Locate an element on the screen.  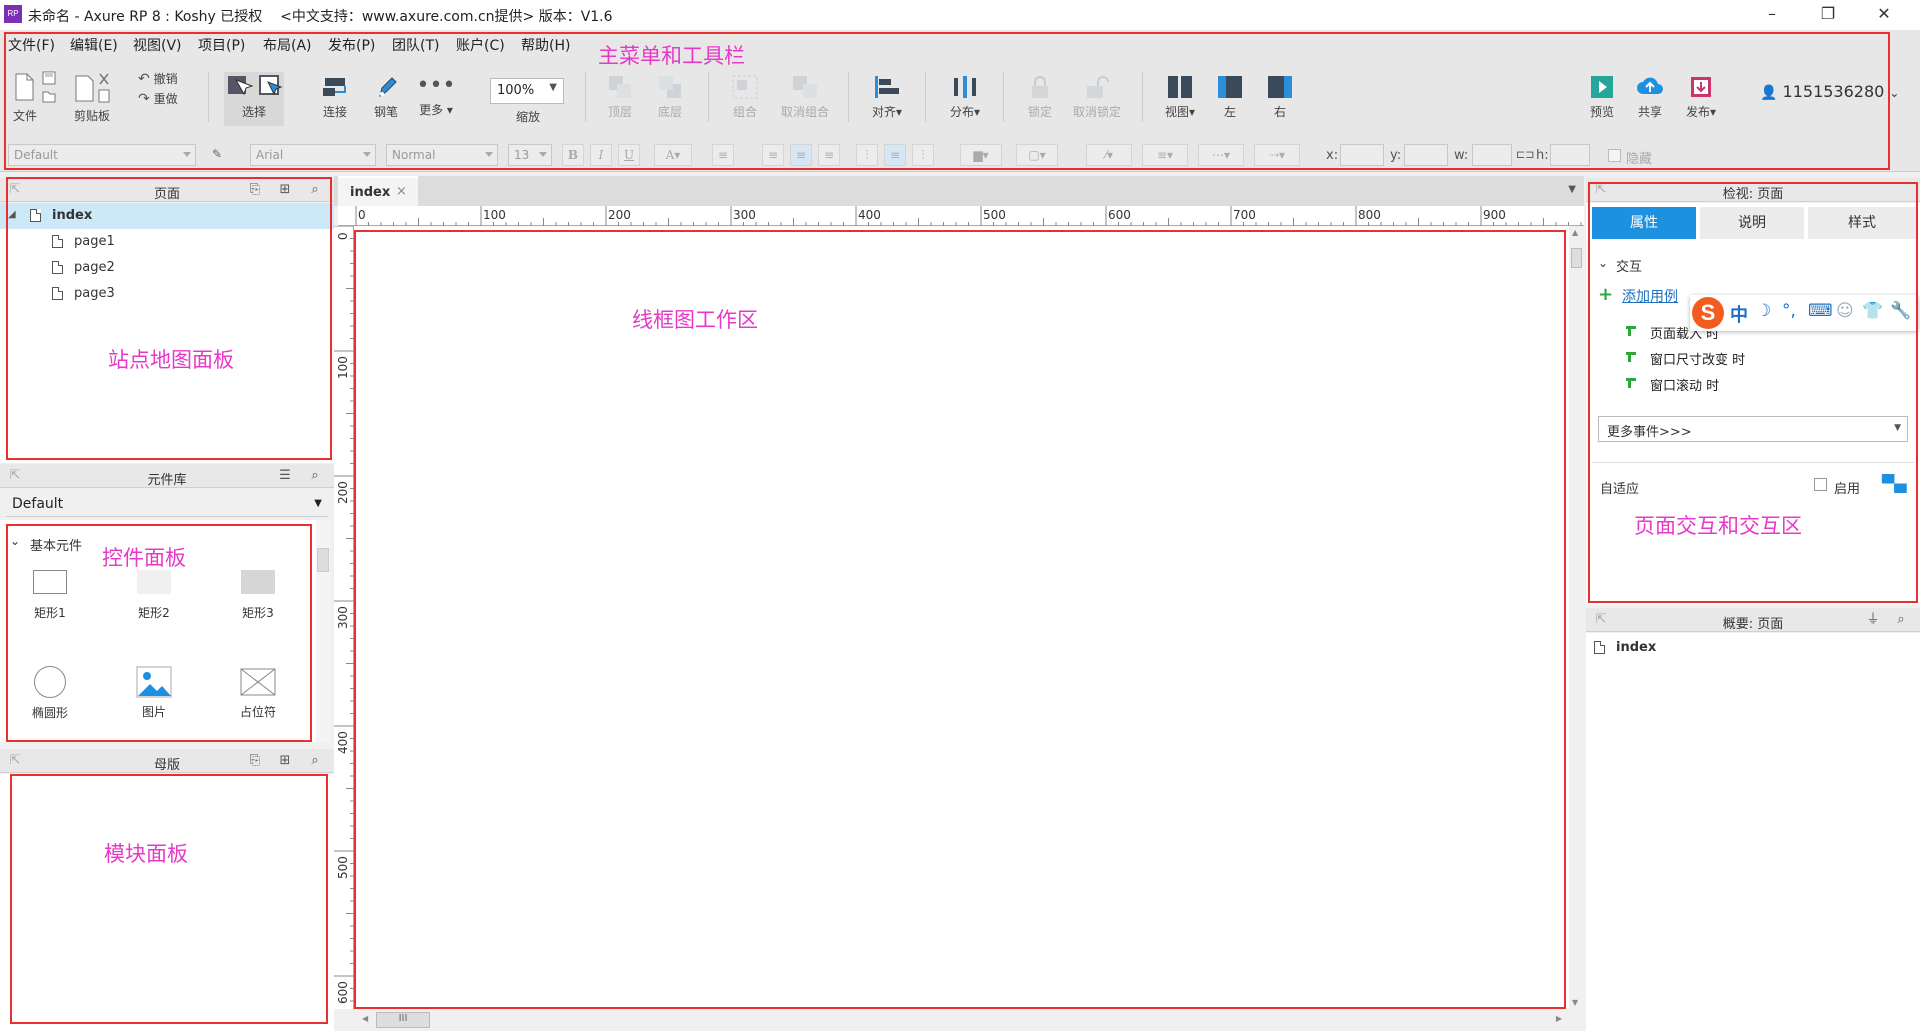
punctuation-icon: °, is located at coordinates (1789, 311).